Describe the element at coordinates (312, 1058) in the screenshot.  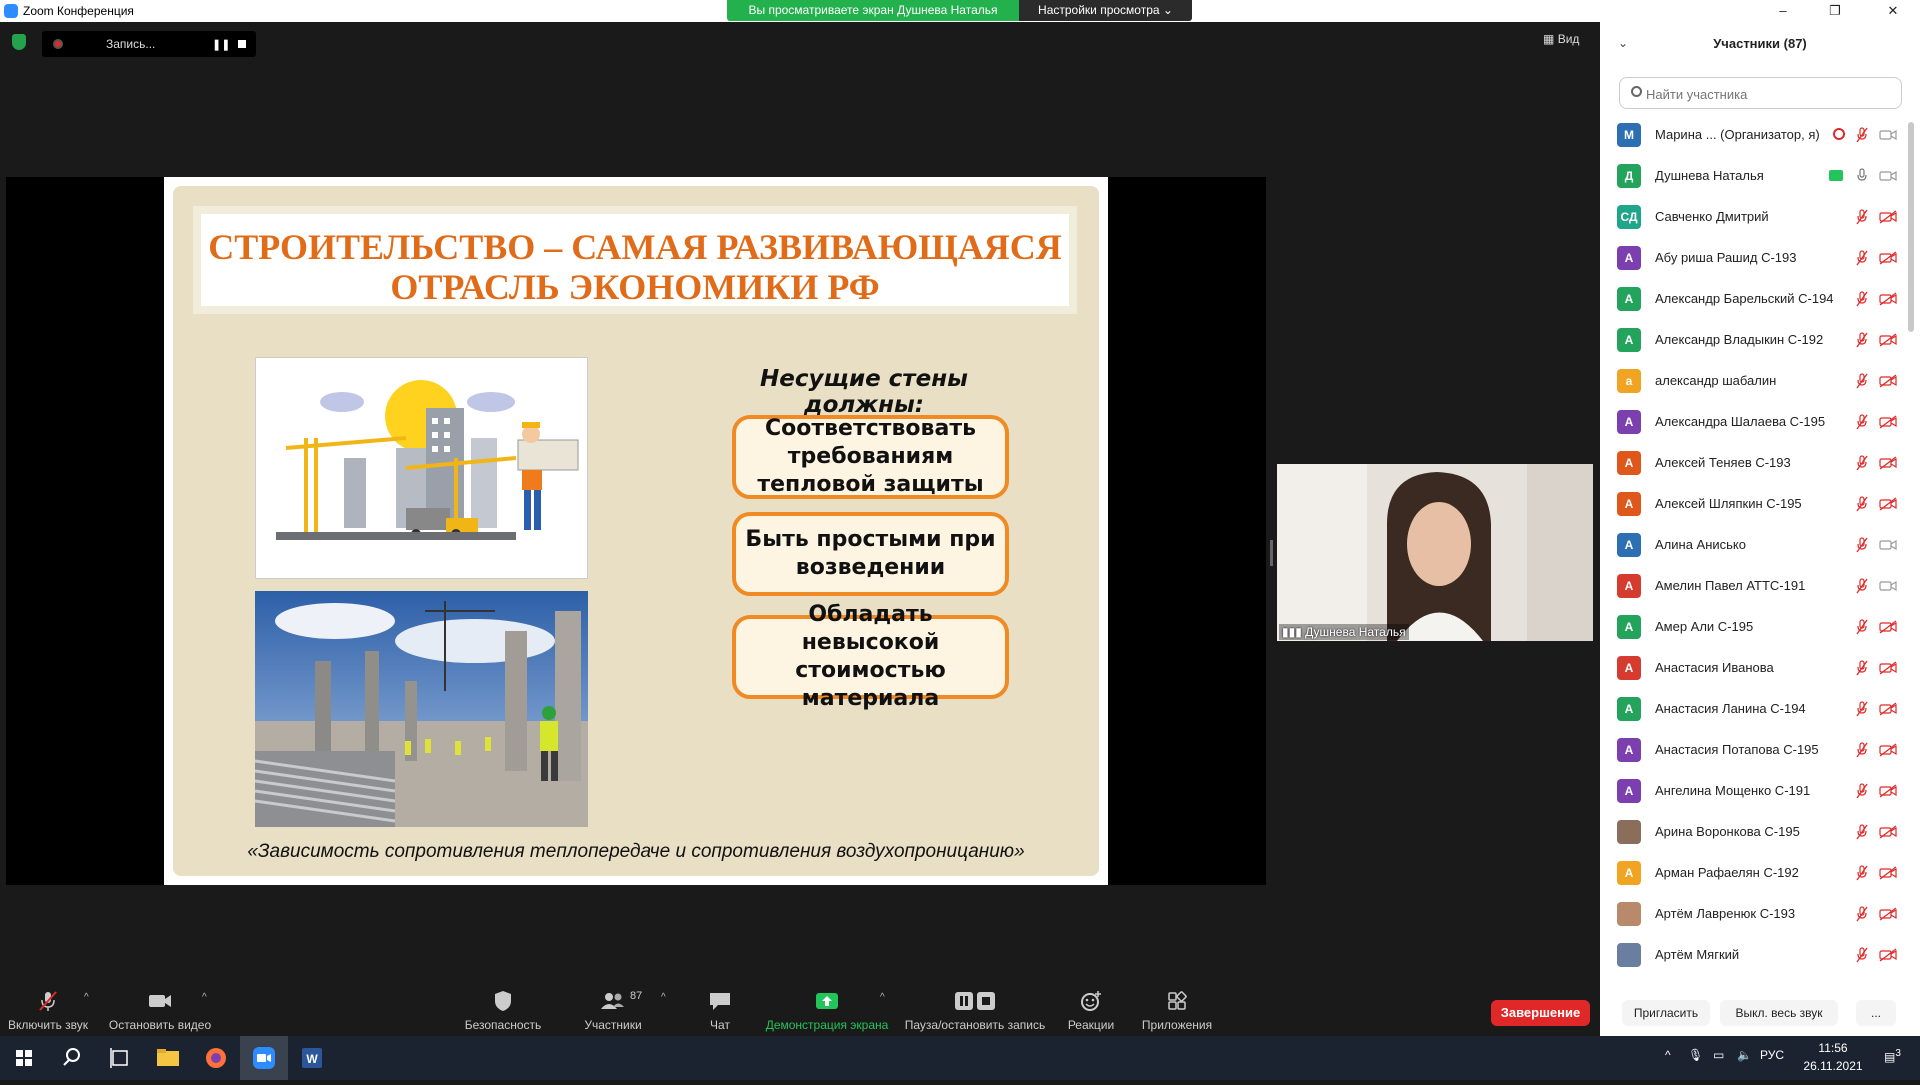
I see `word-taskbar-icon: W` at that location.